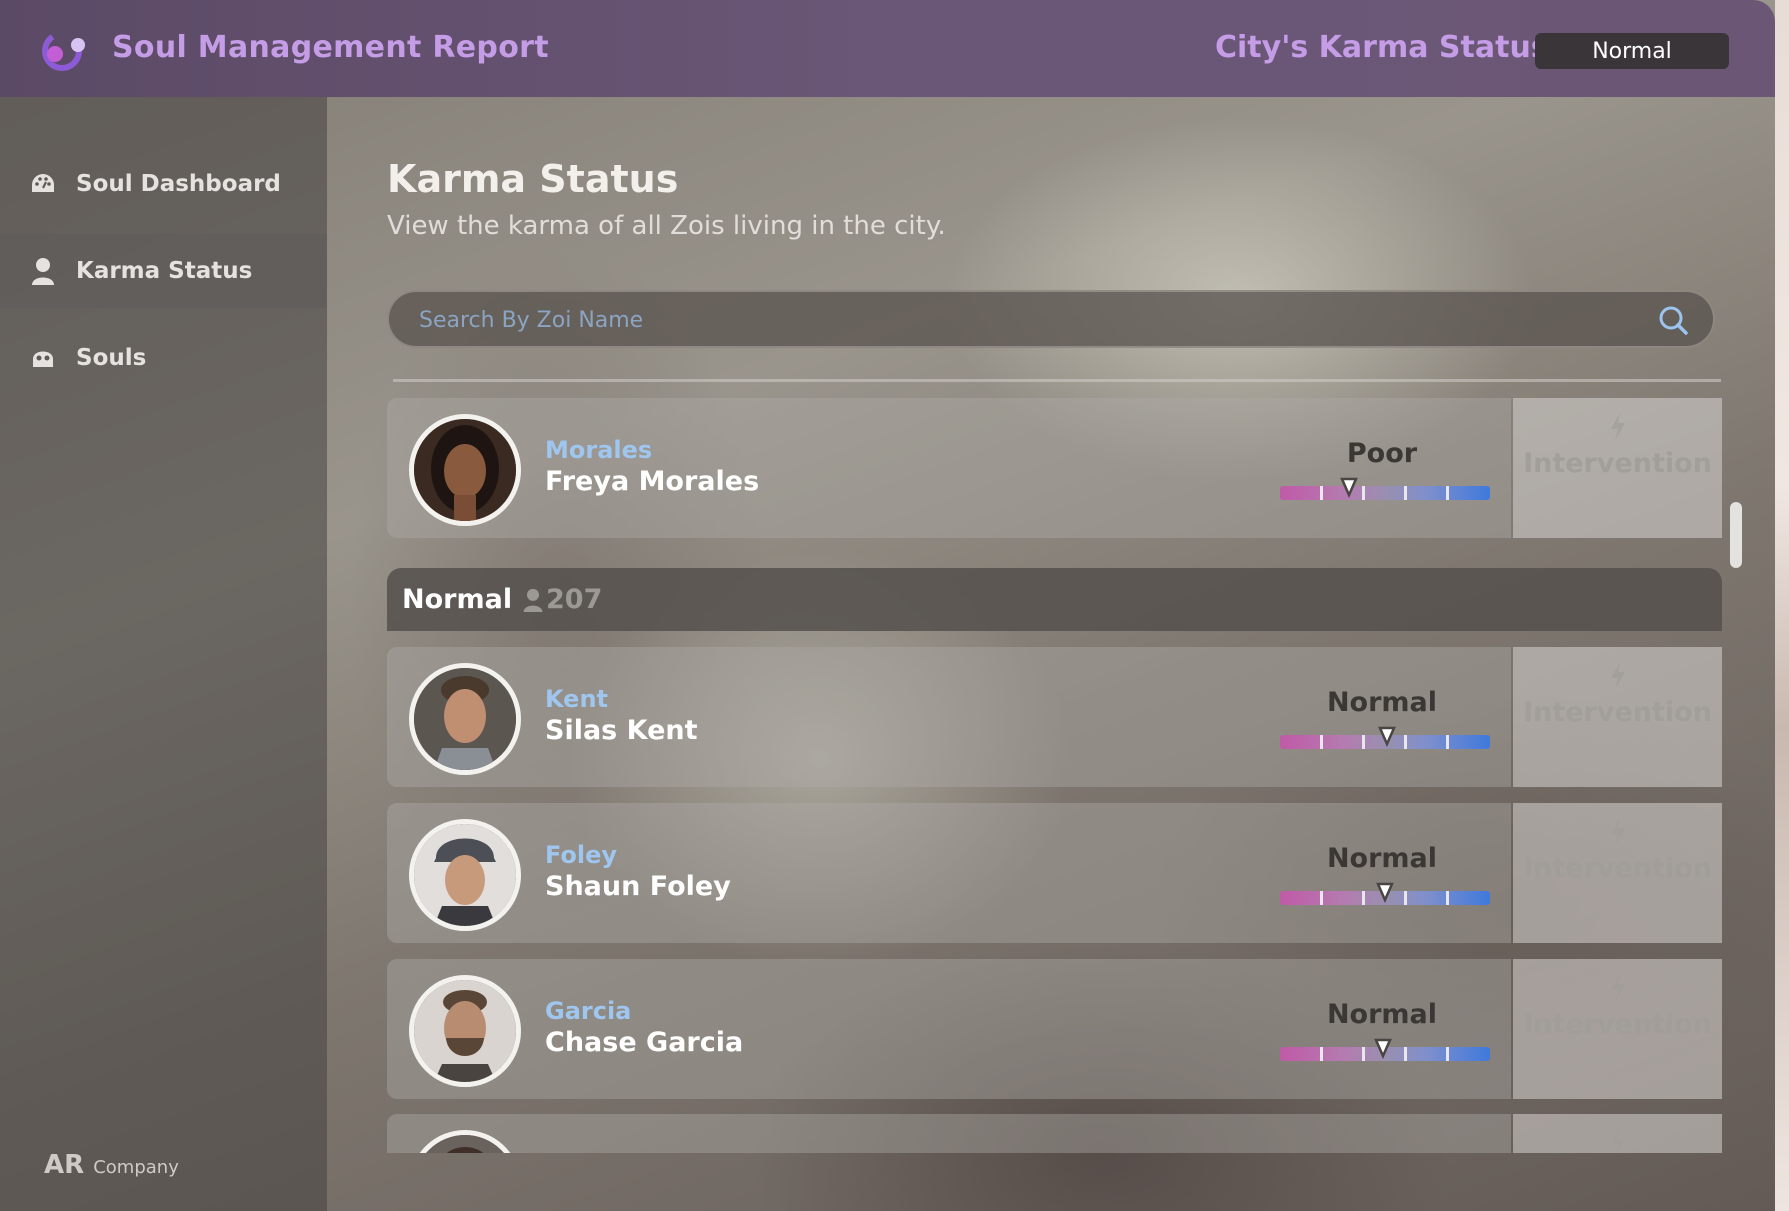  Describe the element at coordinates (1782, 605) in the screenshot. I see `background-edge` at that location.